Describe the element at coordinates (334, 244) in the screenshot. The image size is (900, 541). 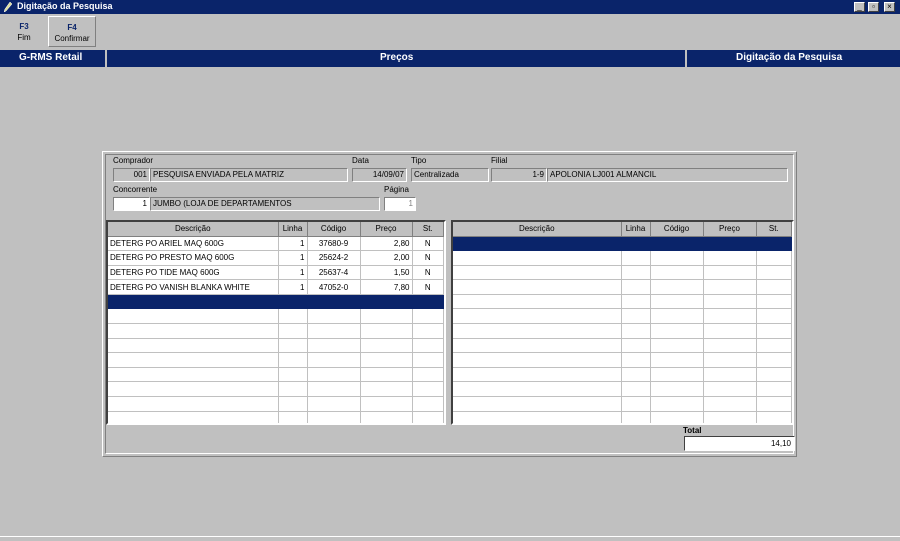
I see `cell-codigo: 37680-9` at that location.